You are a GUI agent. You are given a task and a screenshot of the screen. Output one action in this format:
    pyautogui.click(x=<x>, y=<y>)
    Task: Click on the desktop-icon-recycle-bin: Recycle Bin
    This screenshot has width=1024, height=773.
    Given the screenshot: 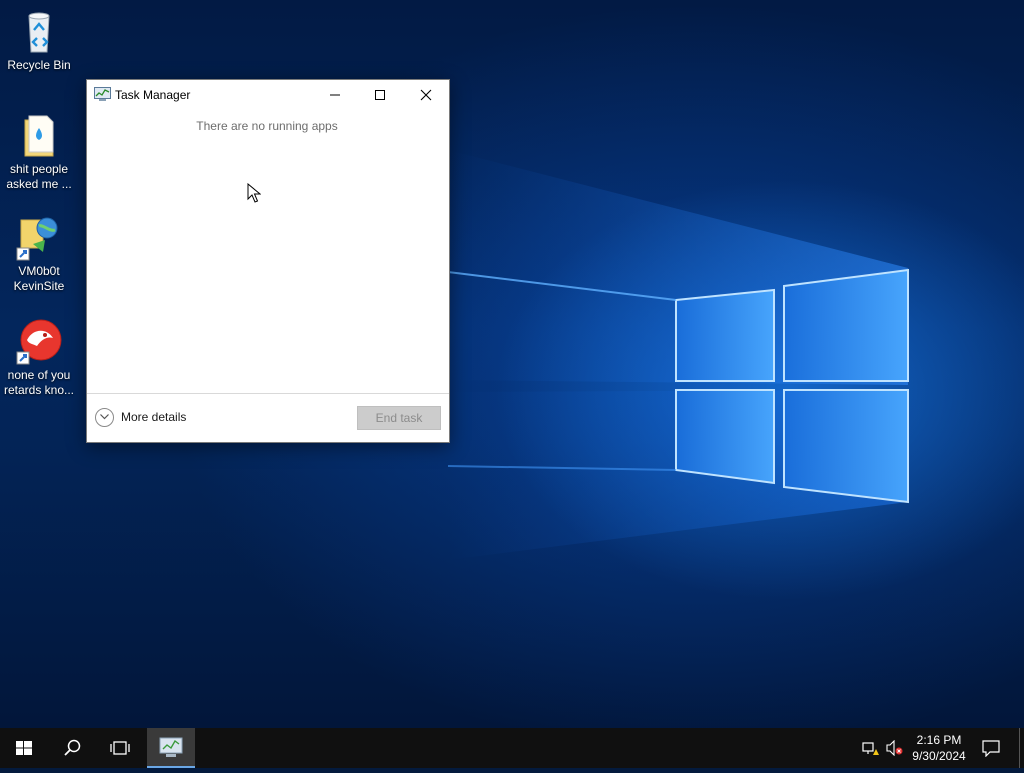 What is the action you would take?
    pyautogui.click(x=39, y=40)
    